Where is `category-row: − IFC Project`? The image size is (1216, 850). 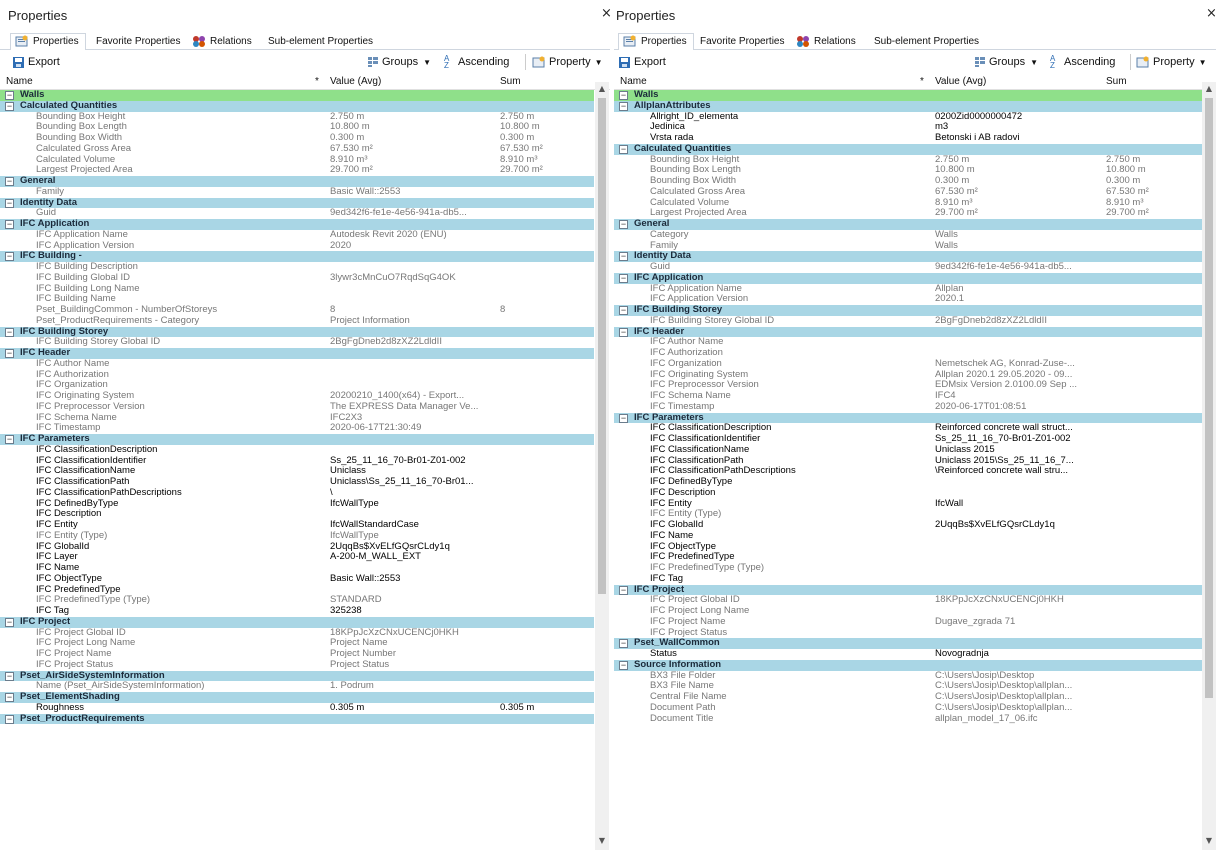
category-row: − IFC Project is located at coordinates (908, 590).